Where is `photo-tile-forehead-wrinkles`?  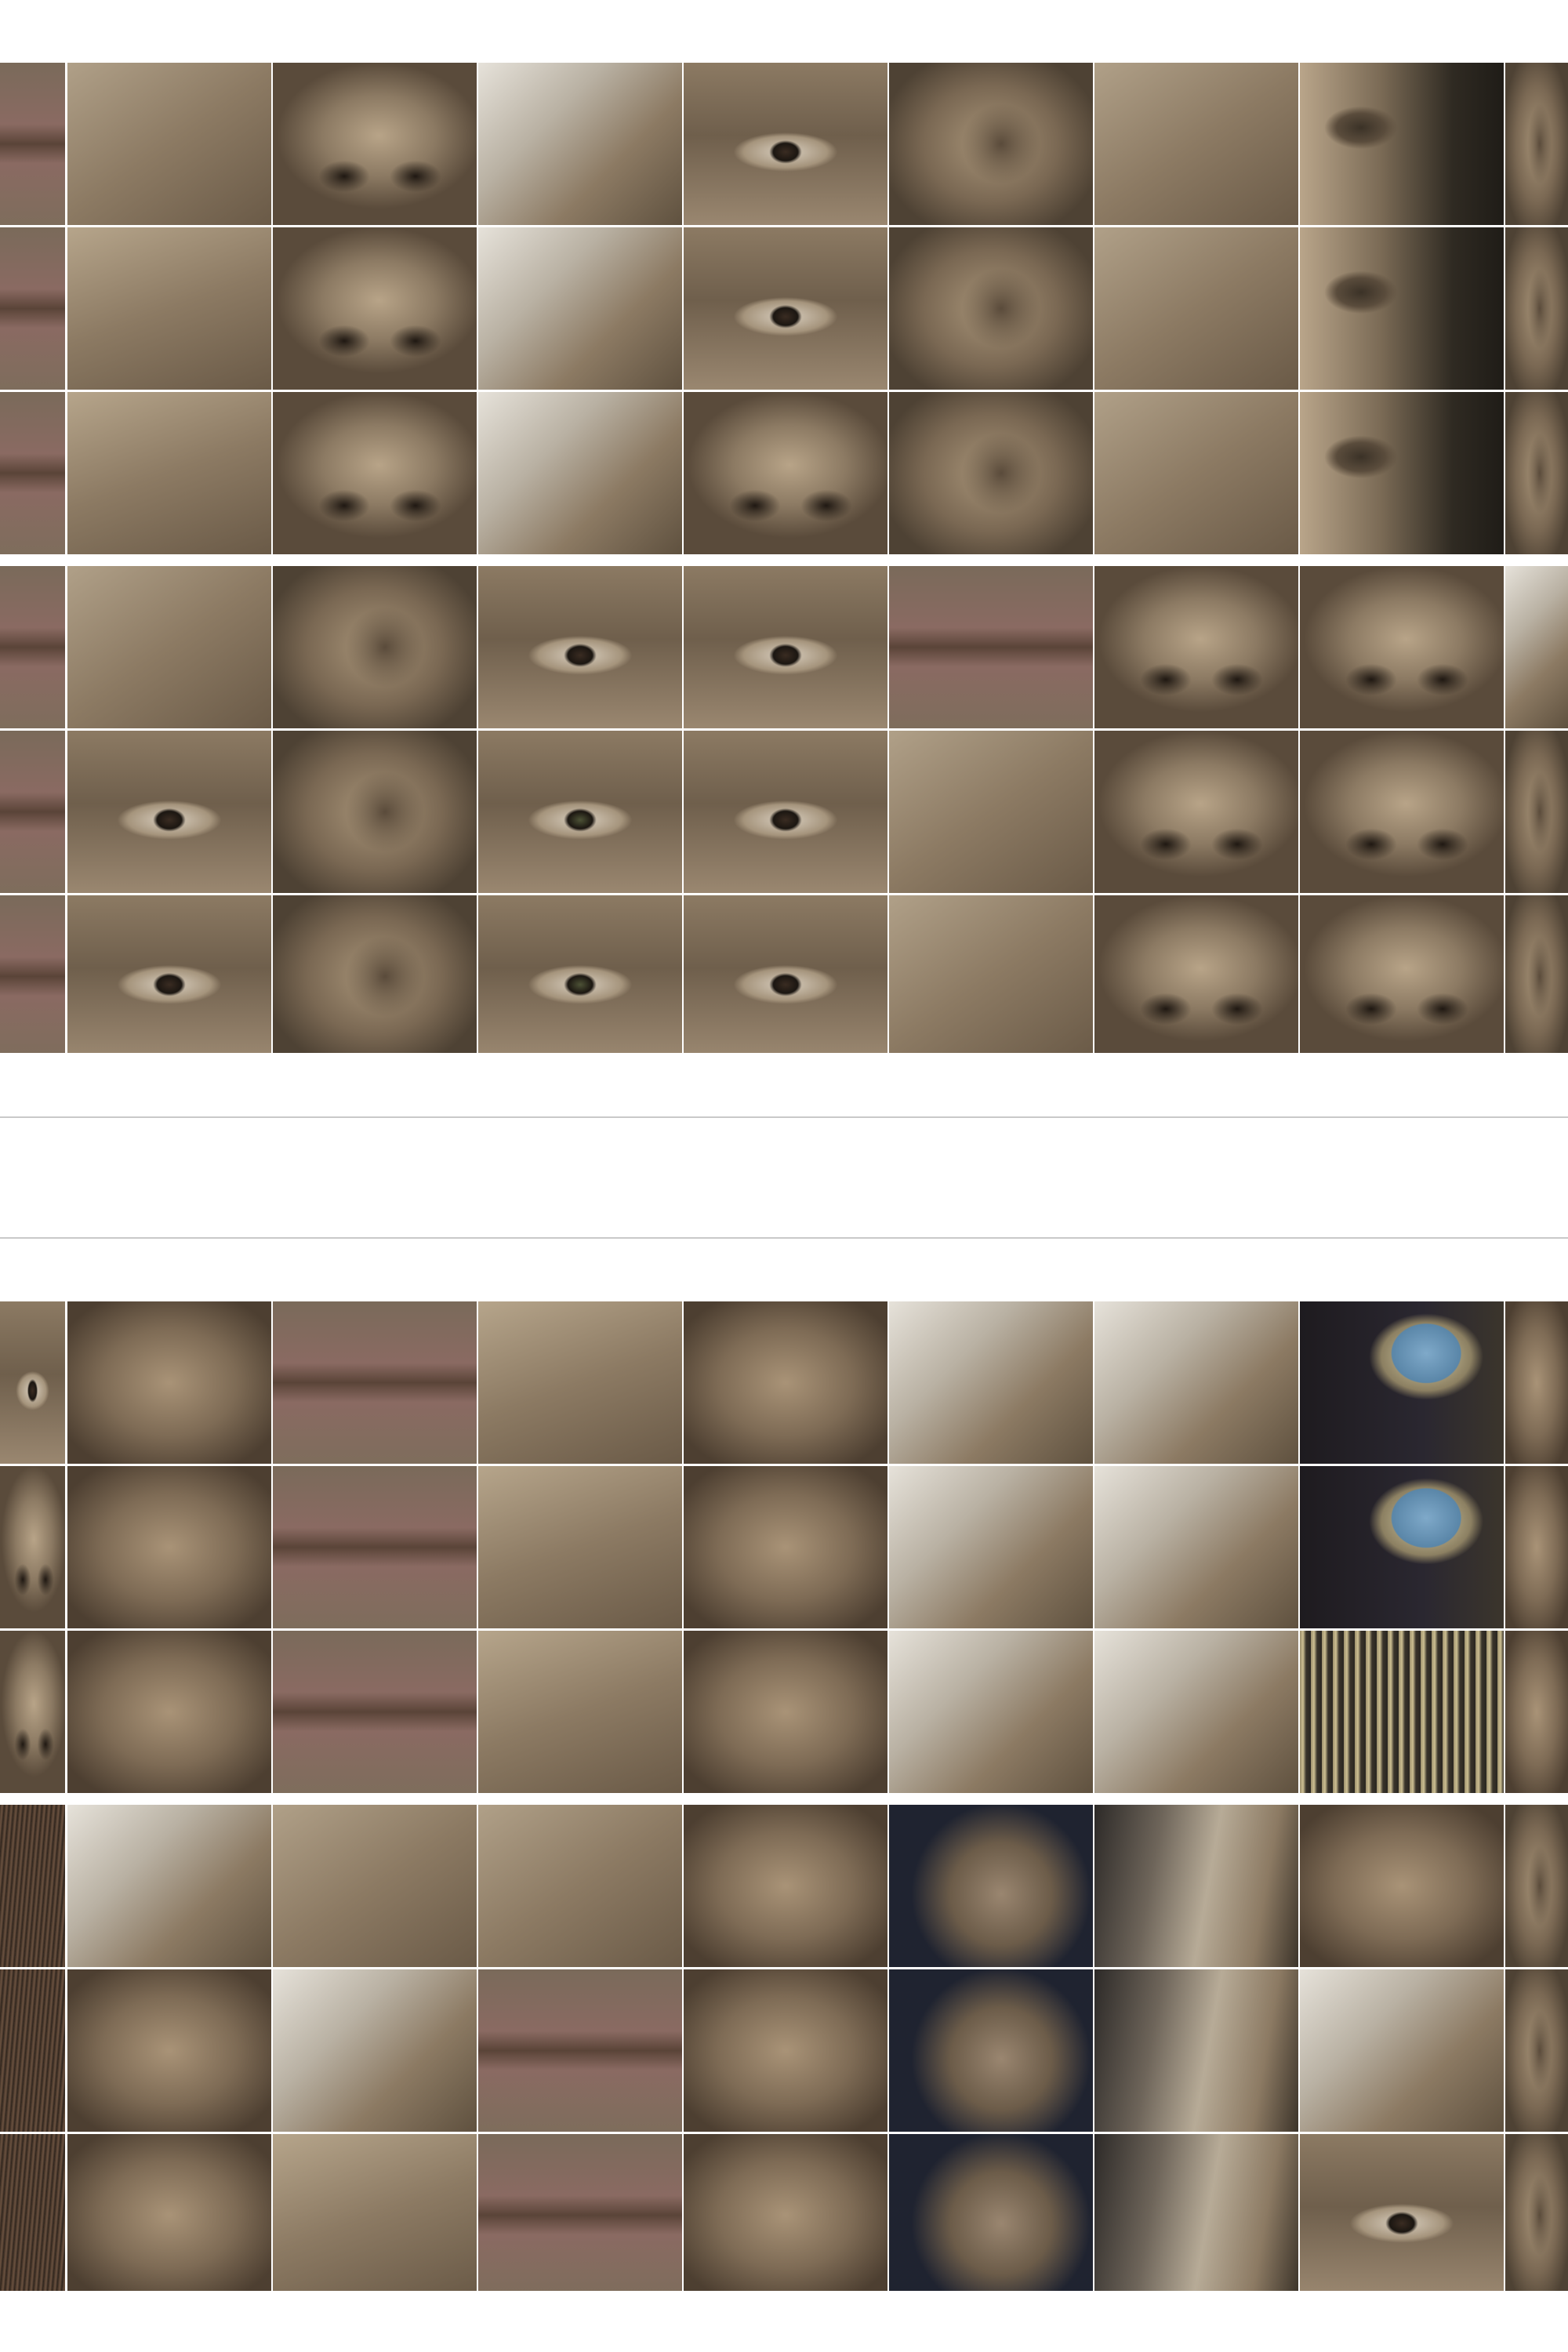
photo-tile-forehead-wrinkles is located at coordinates (169, 144).